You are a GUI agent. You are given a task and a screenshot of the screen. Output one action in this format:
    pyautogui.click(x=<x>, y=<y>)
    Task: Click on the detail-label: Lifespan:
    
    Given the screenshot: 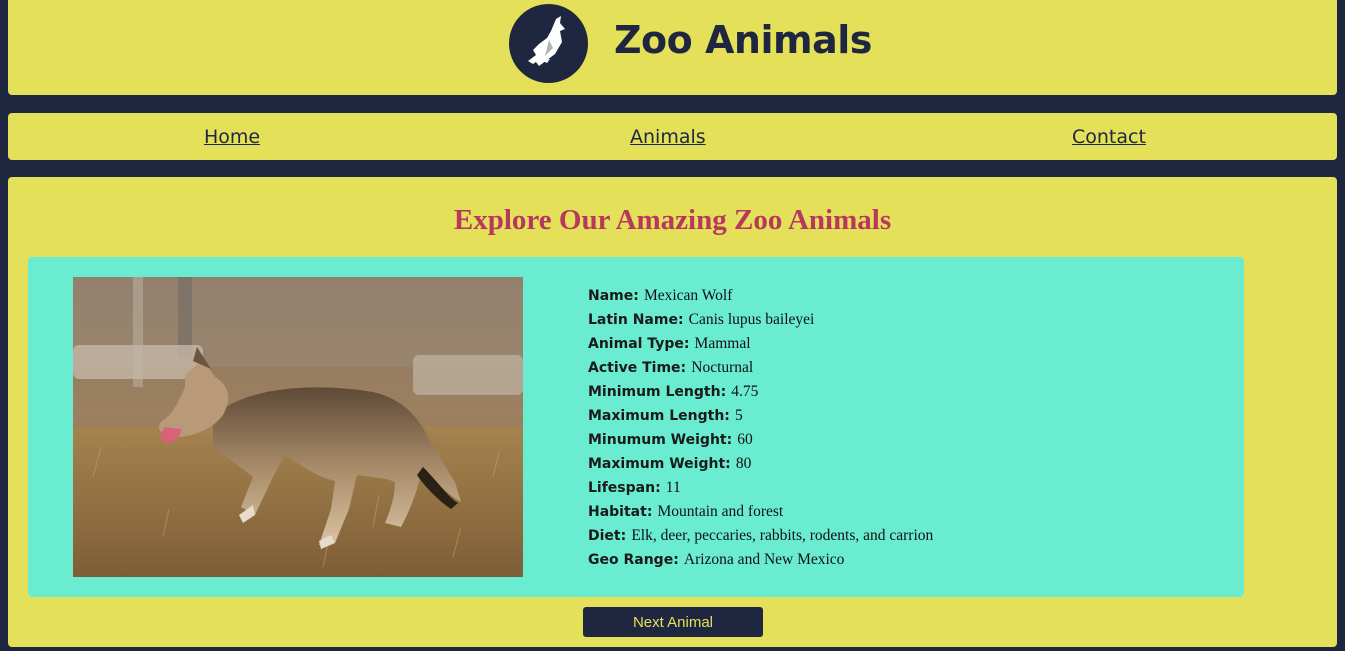 What is the action you would take?
    pyautogui.click(x=624, y=488)
    